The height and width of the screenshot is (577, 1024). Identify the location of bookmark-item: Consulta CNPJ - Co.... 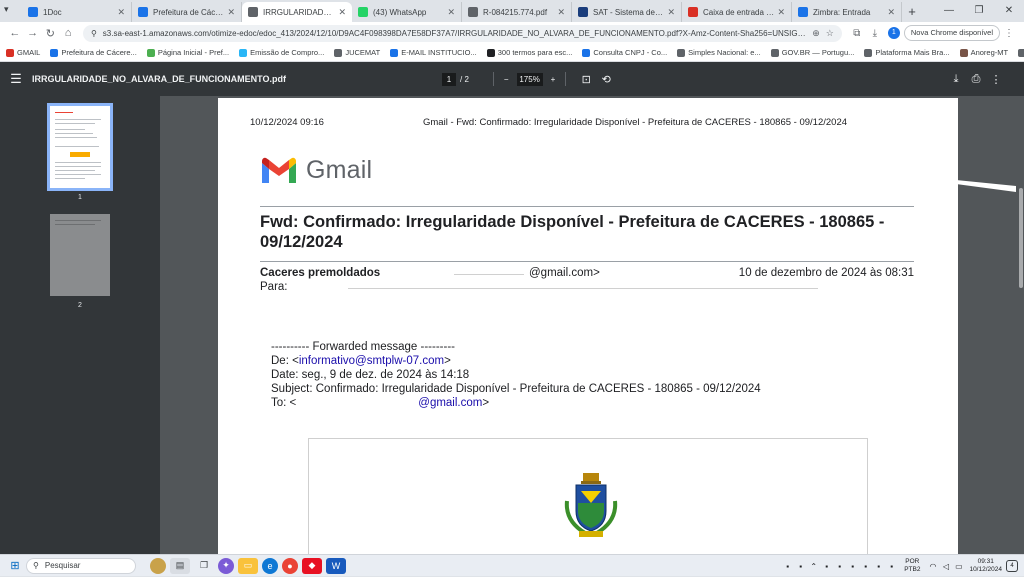
(624, 52).